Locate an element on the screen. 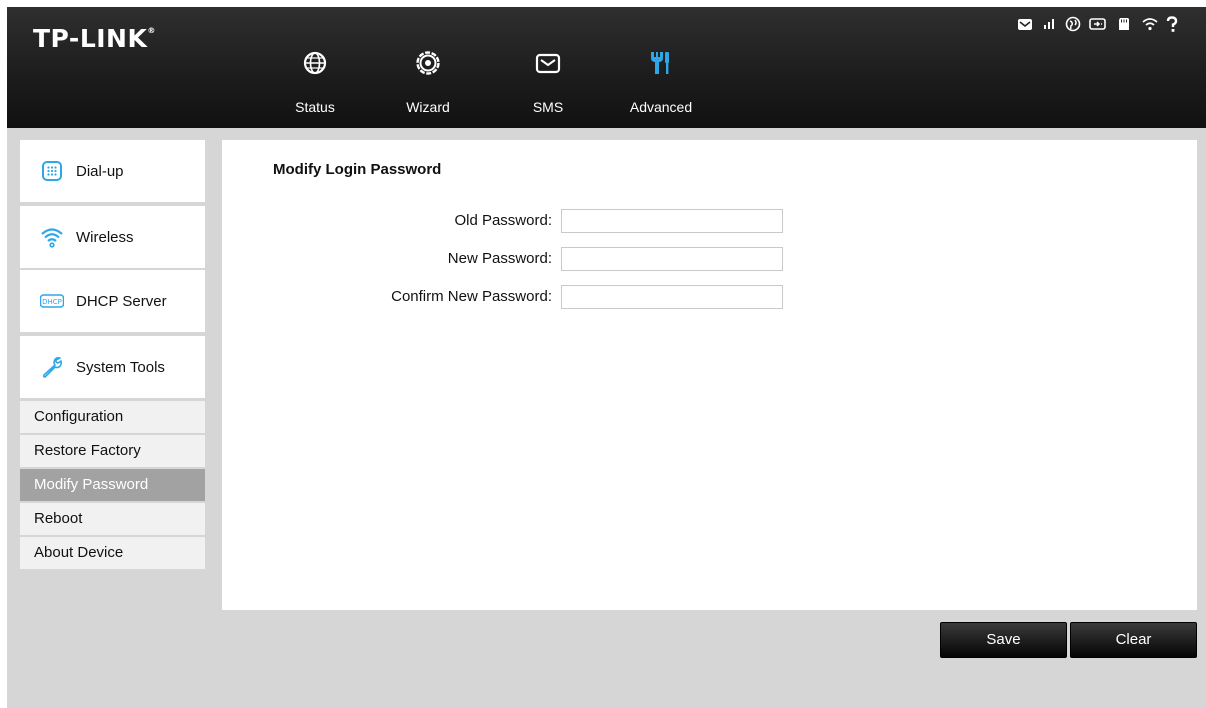 The height and width of the screenshot is (708, 1206). battery-icon is located at coordinates (1097, 24).